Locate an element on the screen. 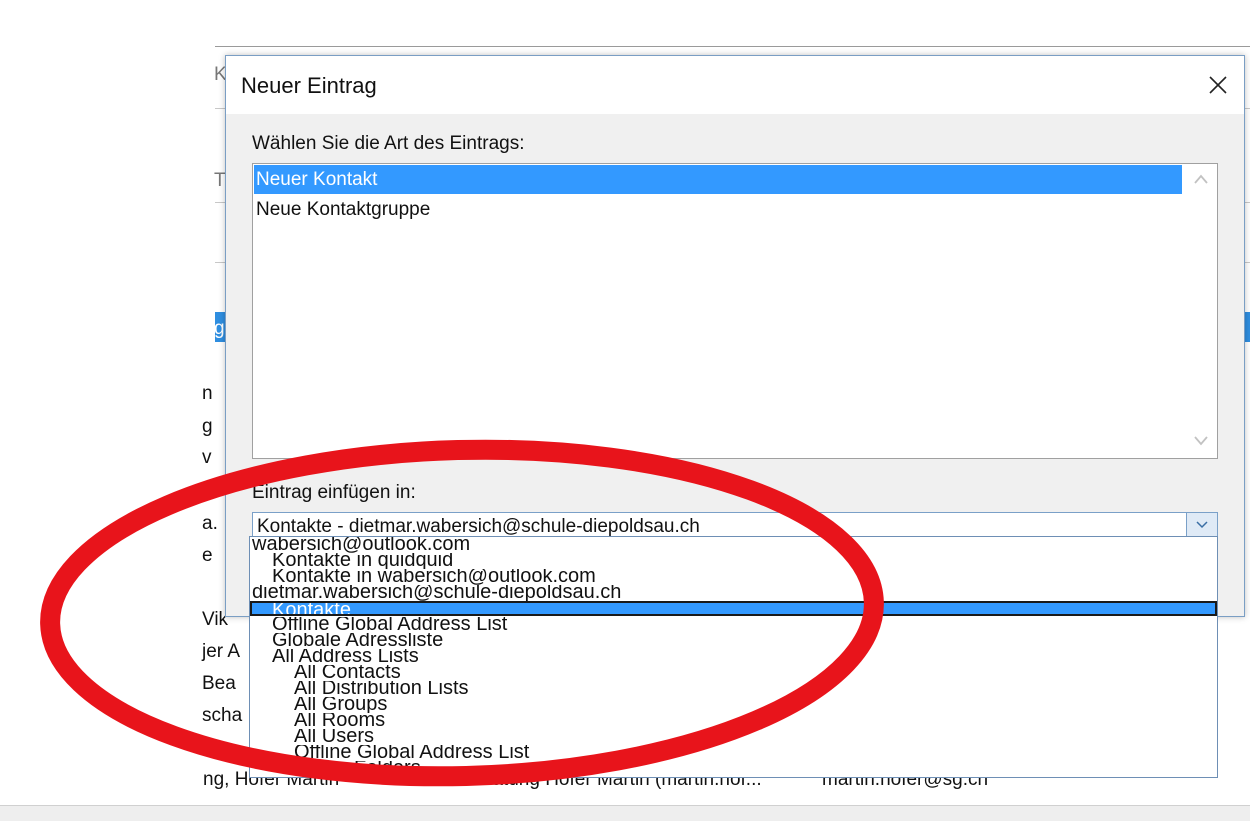 The image size is (1250, 821). dialog-titlebar: Neuer Eintrag is located at coordinates (735, 85).